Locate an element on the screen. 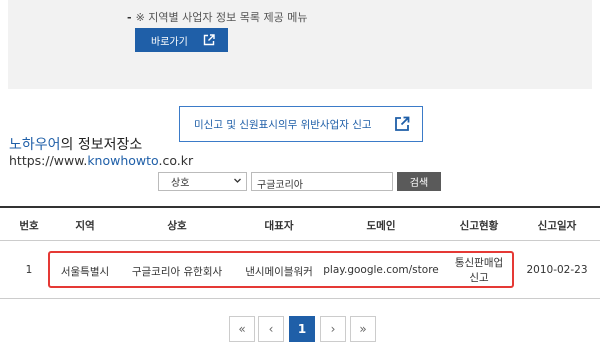 Image resolution: width=600 pixels, height=362 pixels. watermark-url-suffix: .co.kr is located at coordinates (176, 160).